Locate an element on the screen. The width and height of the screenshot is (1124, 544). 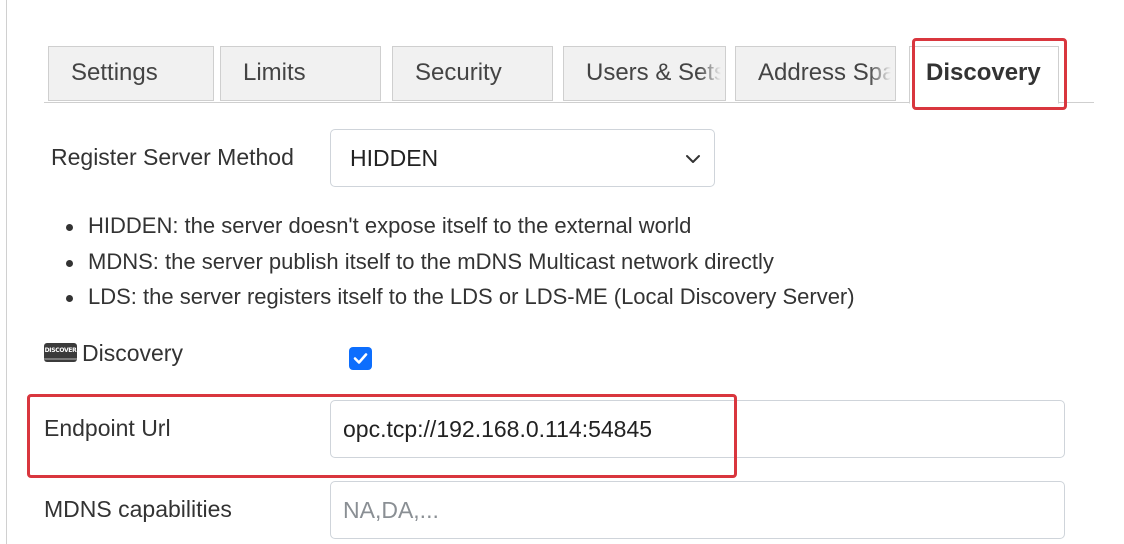
tab-security-label: Security is located at coordinates (458, 72).